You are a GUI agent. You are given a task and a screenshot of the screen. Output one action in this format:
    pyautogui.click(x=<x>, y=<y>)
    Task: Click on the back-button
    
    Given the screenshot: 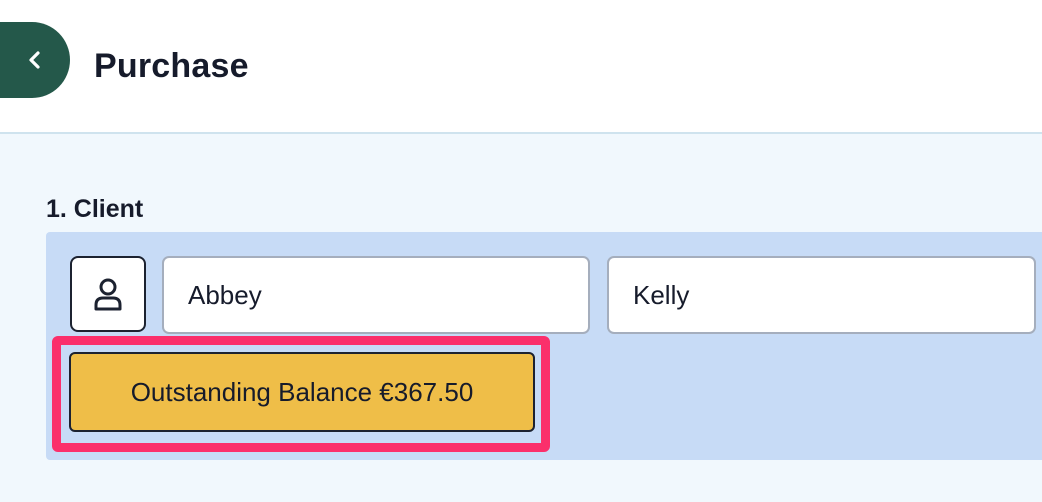 What is the action you would take?
    pyautogui.click(x=35, y=60)
    